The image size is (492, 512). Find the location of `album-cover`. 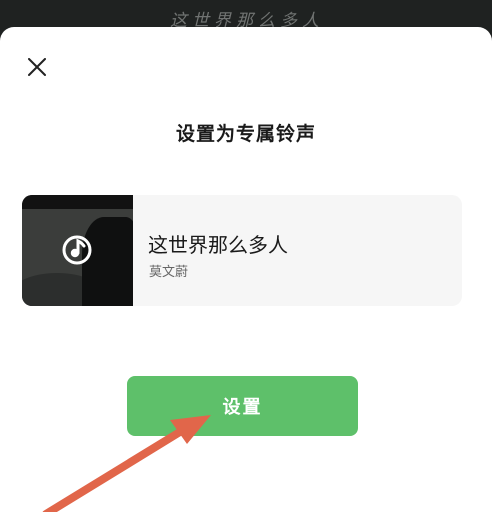

album-cover is located at coordinates (77, 250).